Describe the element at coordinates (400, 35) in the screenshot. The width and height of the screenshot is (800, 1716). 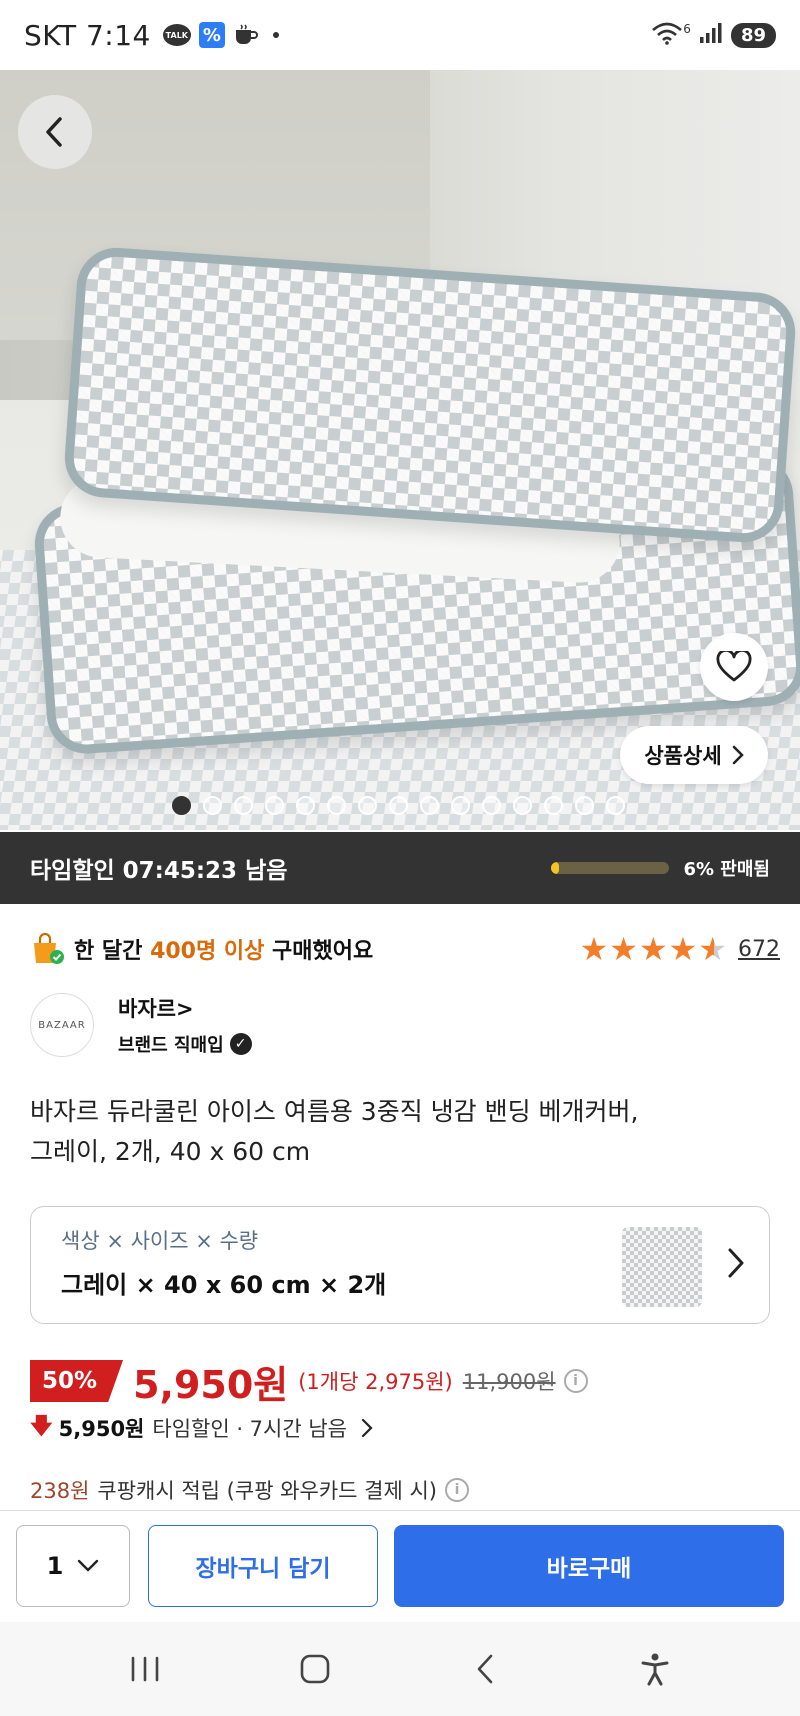
I see `status-bar: SKT 7:14 TALK % 6 89` at that location.